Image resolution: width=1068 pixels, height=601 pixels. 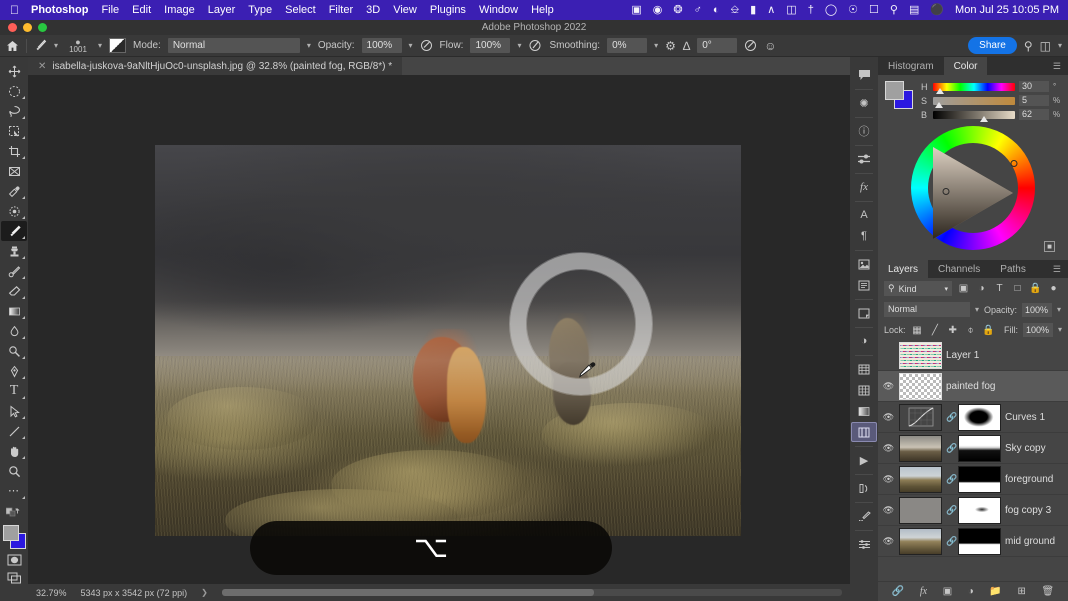 I want to click on layer-name: Curves 1, so click(x=1025, y=417).